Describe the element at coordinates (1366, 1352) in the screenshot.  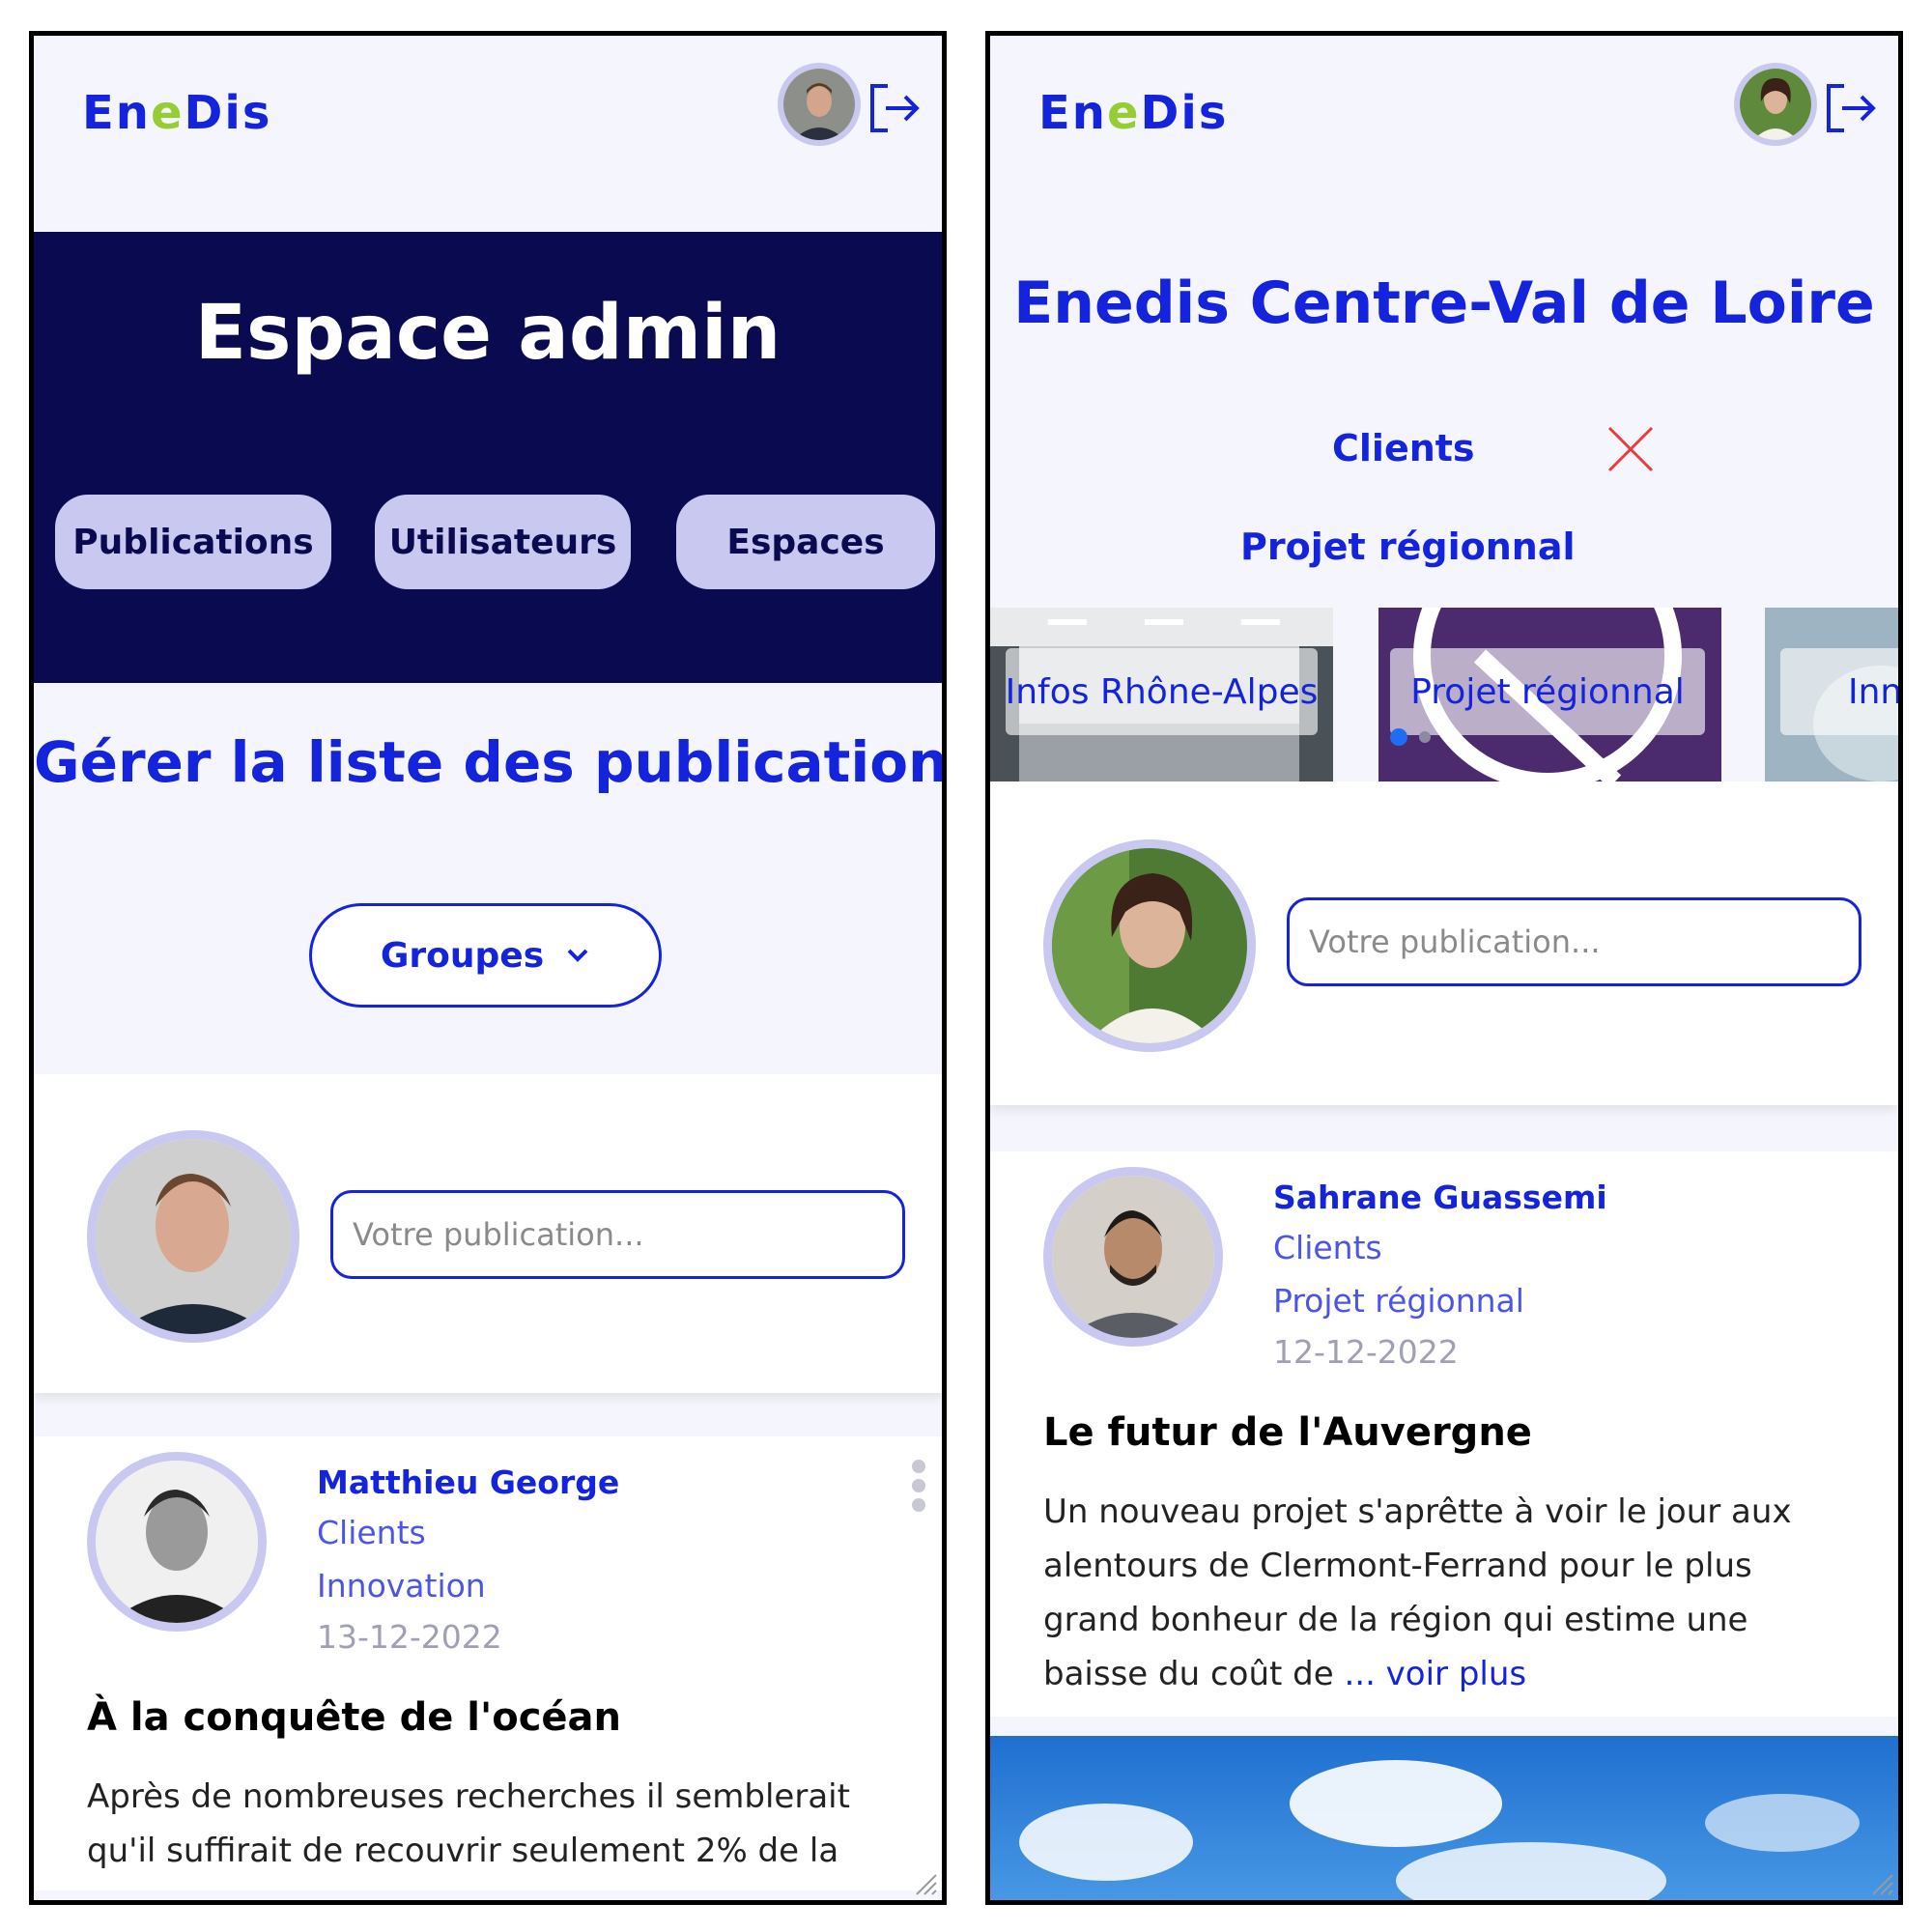
I see `post-date: 12-12-2022` at that location.